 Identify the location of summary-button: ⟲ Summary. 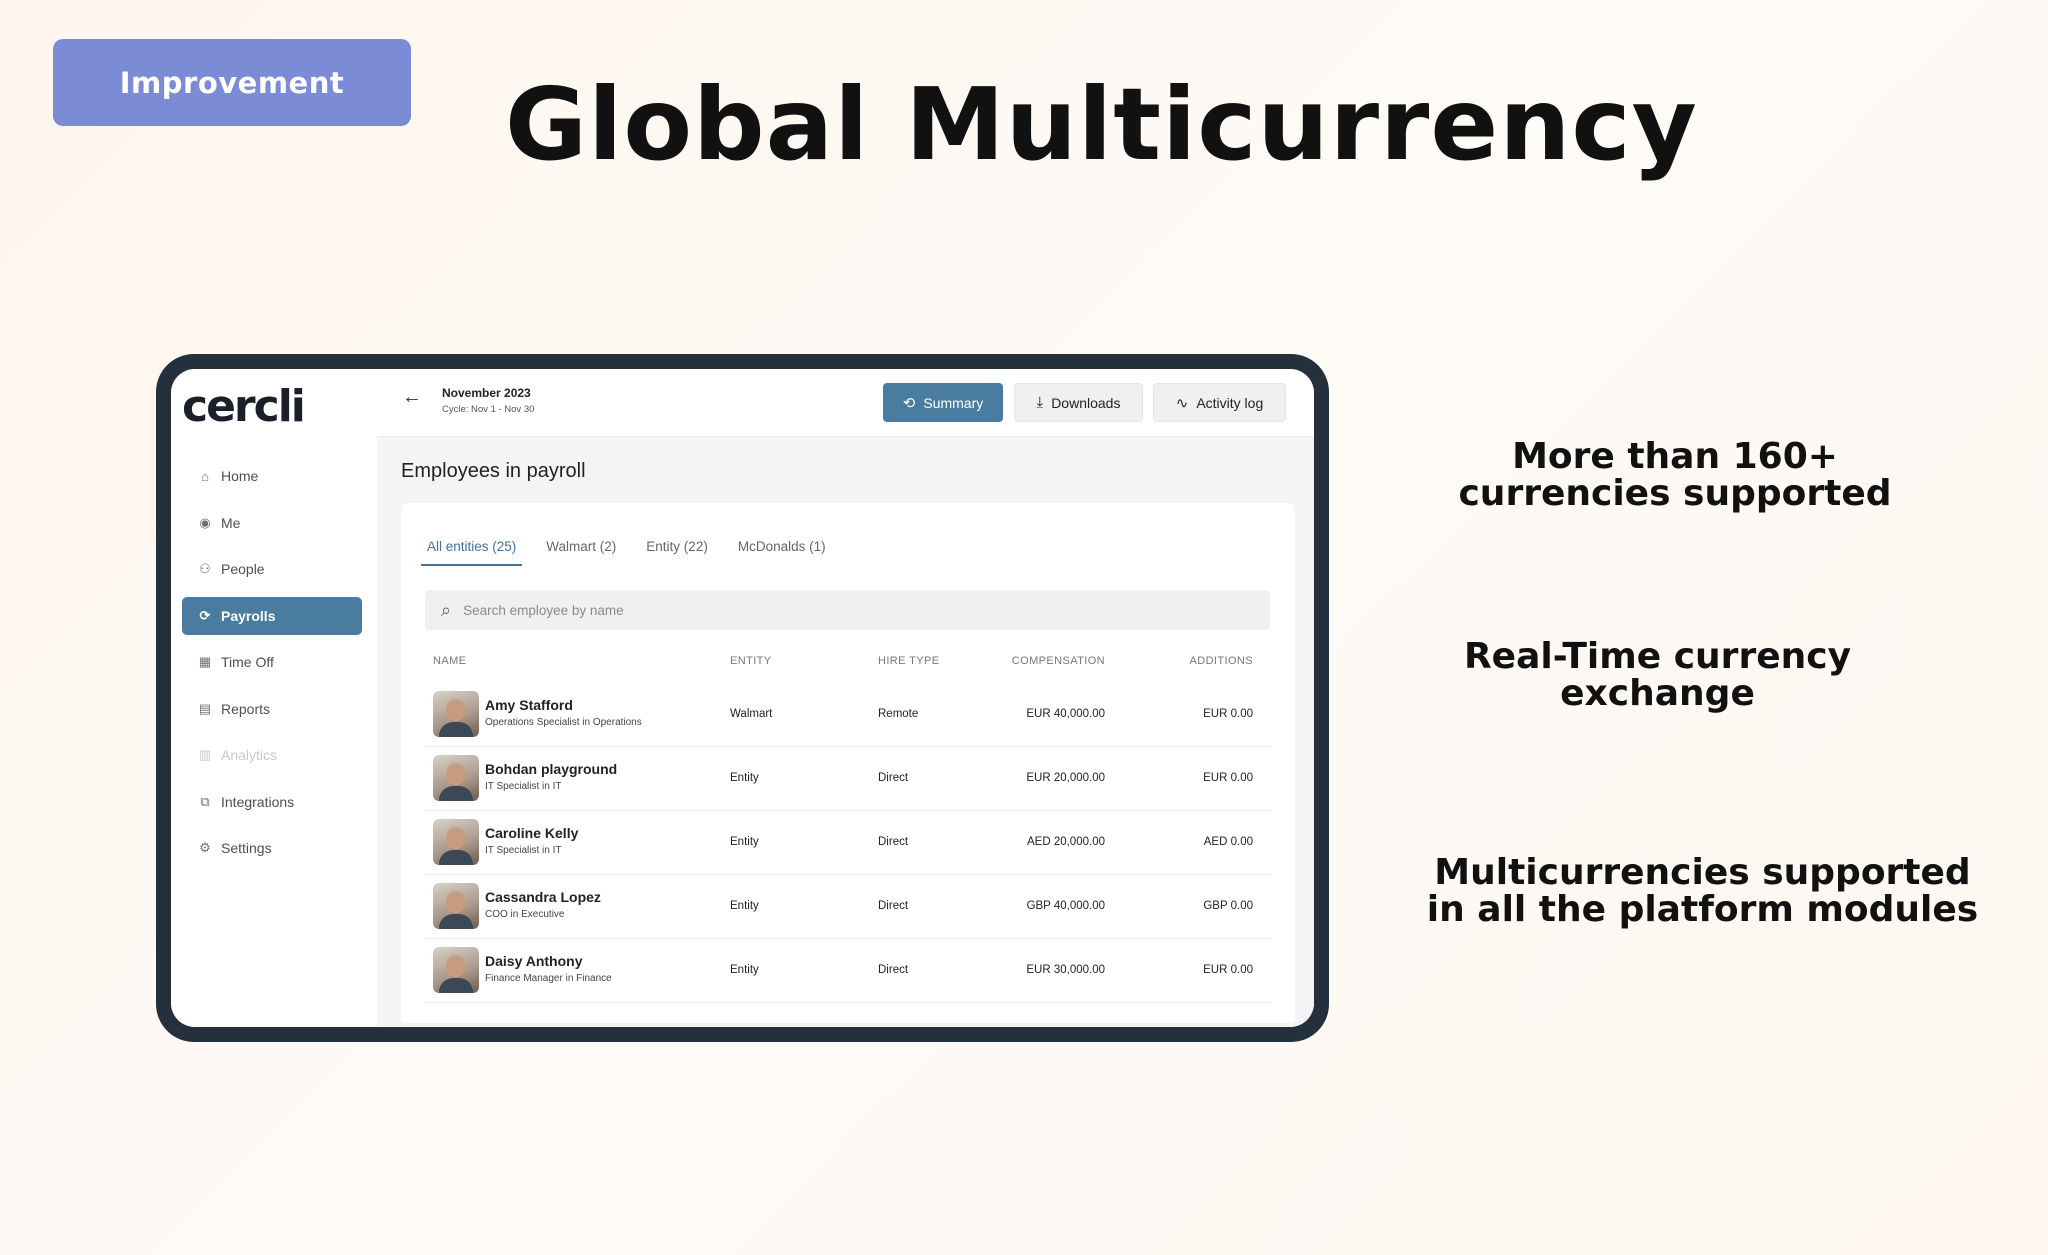
(943, 402).